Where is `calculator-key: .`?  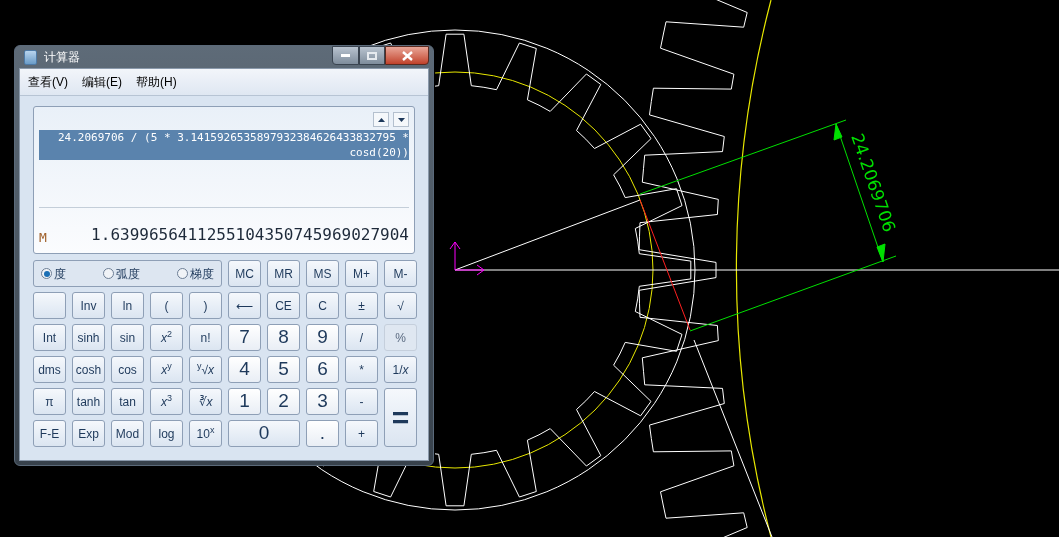
calculator-key: . is located at coordinates (322, 433).